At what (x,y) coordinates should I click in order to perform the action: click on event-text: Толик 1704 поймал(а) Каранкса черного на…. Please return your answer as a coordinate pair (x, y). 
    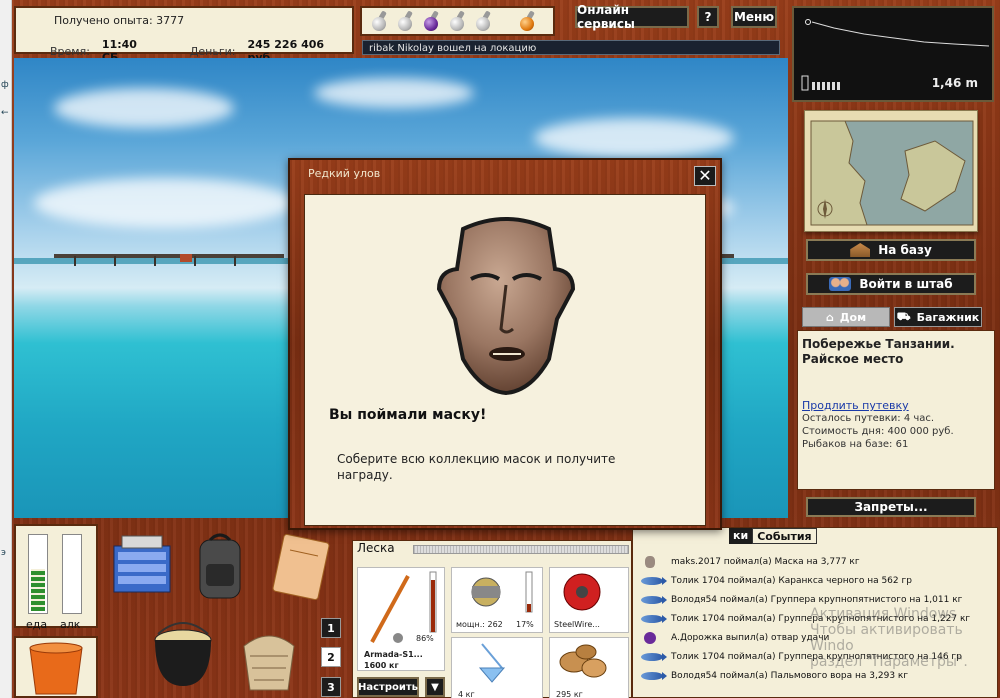
    Looking at the image, I should click on (791, 580).